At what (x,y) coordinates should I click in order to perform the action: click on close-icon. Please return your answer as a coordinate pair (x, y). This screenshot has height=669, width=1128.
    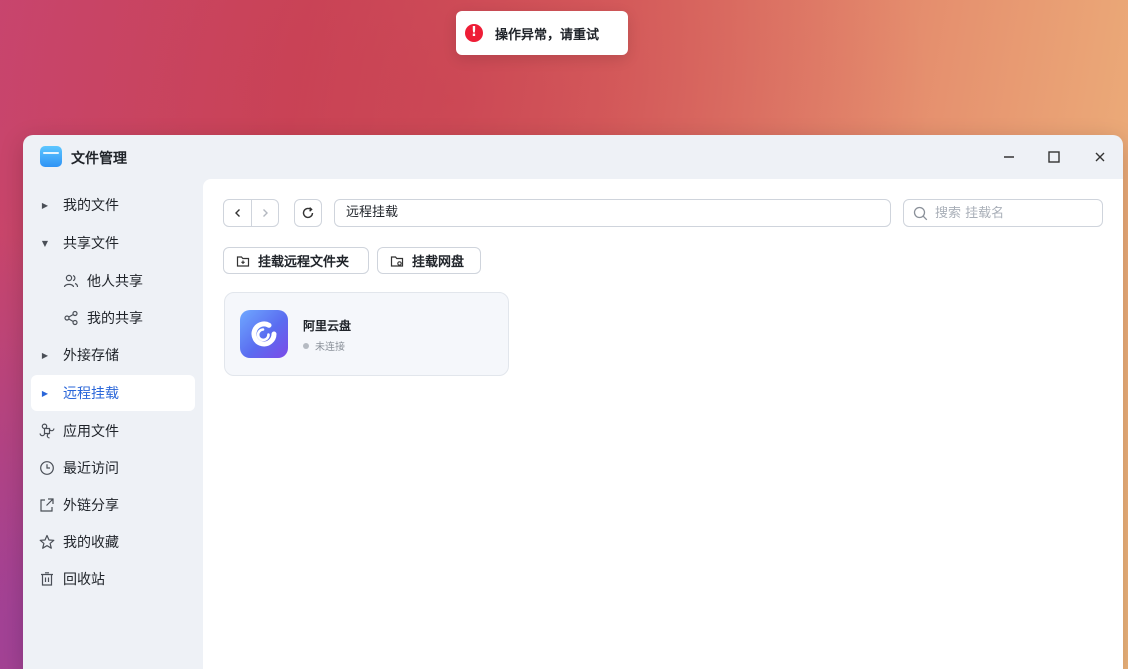
    Looking at the image, I should click on (1100, 157).